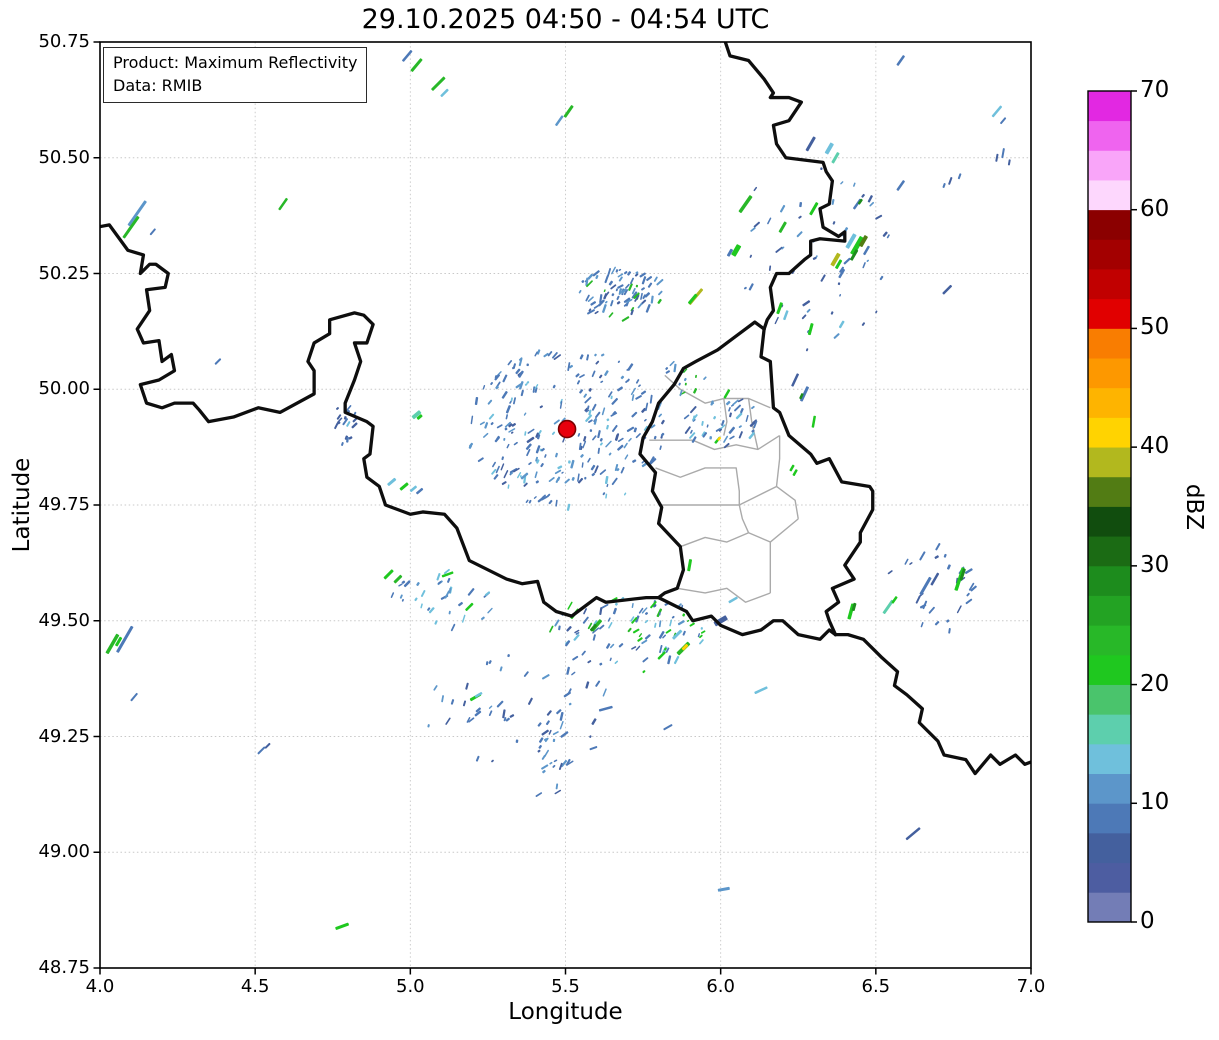  Describe the element at coordinates (64, 852) in the screenshot. I see `y-tick-label: 49.00` at that location.